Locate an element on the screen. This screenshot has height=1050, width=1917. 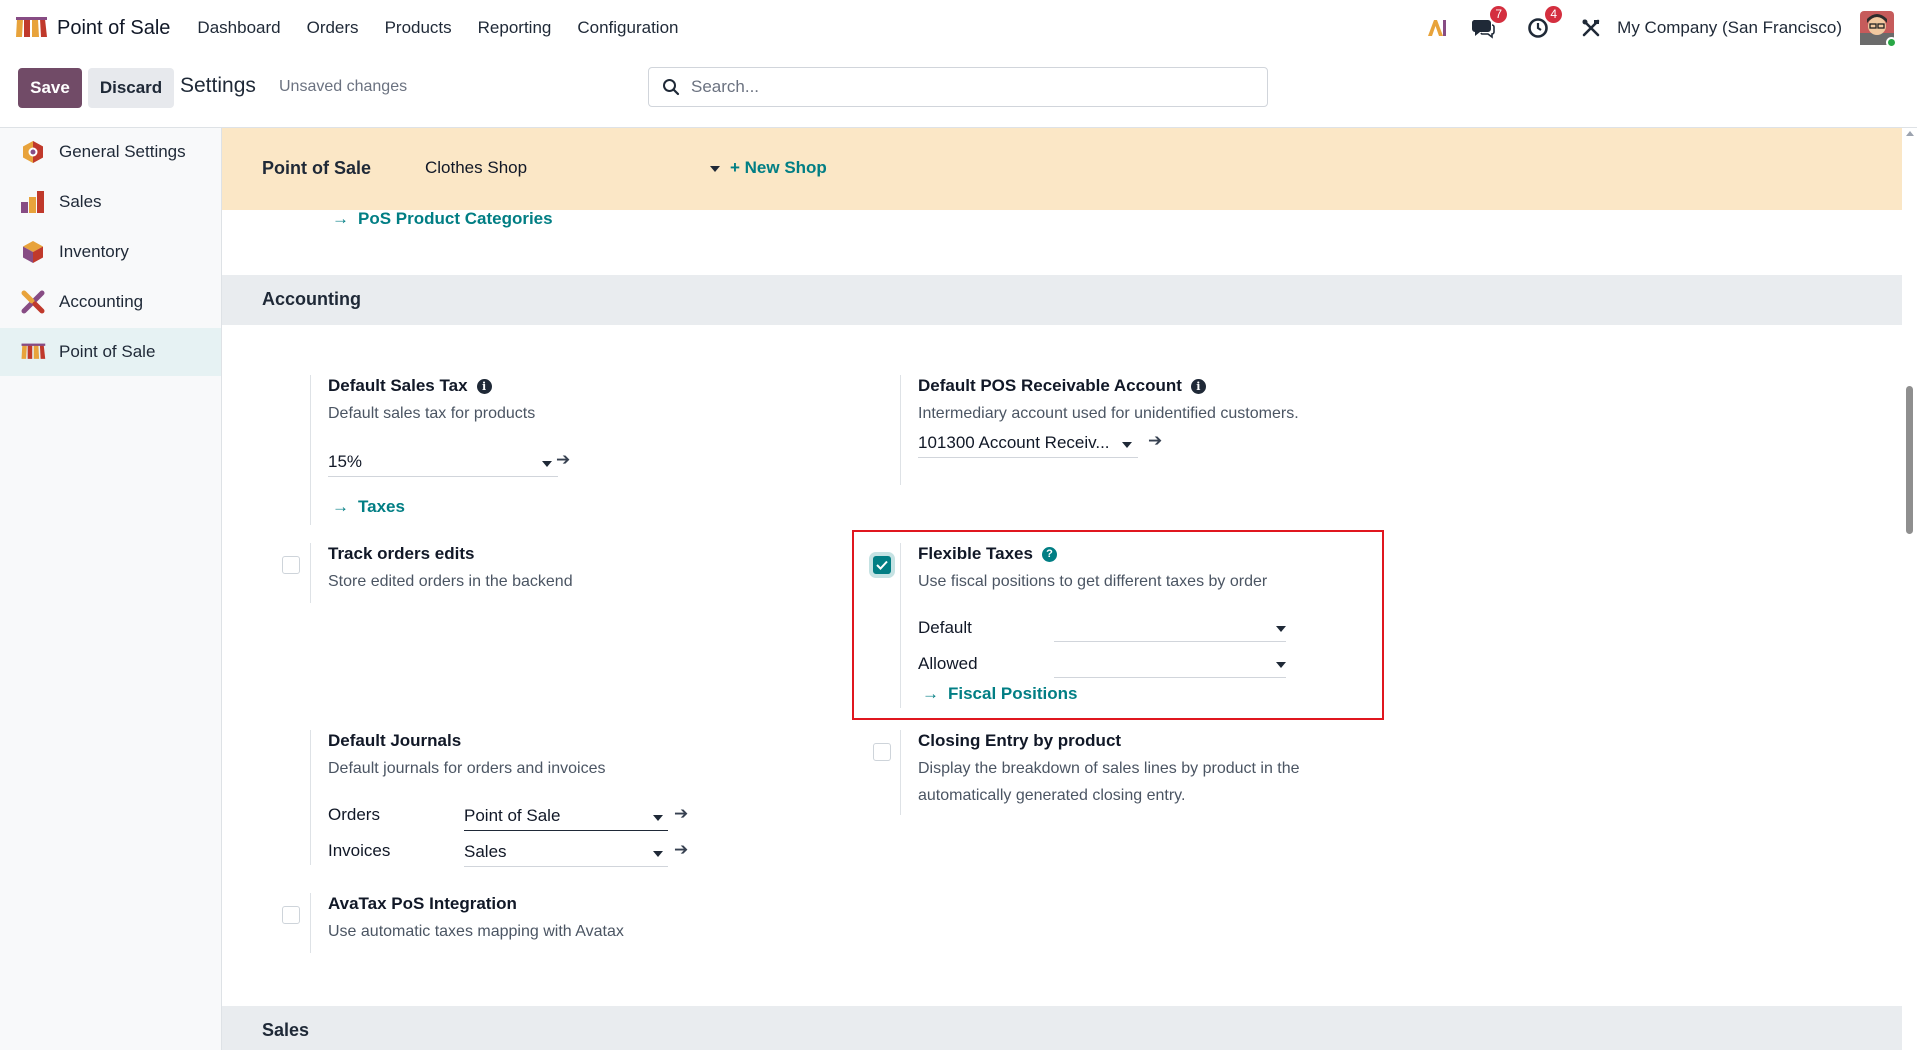
menu-reporting: Reporting is located at coordinates (515, 28).